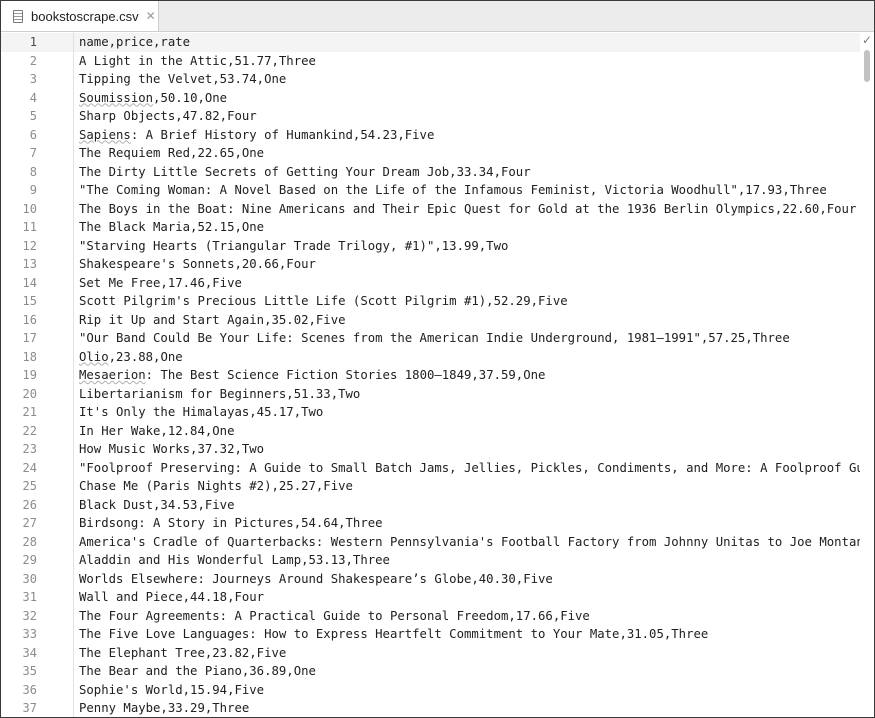 This screenshot has width=875, height=718. What do you see at coordinates (151, 16) in the screenshot?
I see `close-icon: ✕` at bounding box center [151, 16].